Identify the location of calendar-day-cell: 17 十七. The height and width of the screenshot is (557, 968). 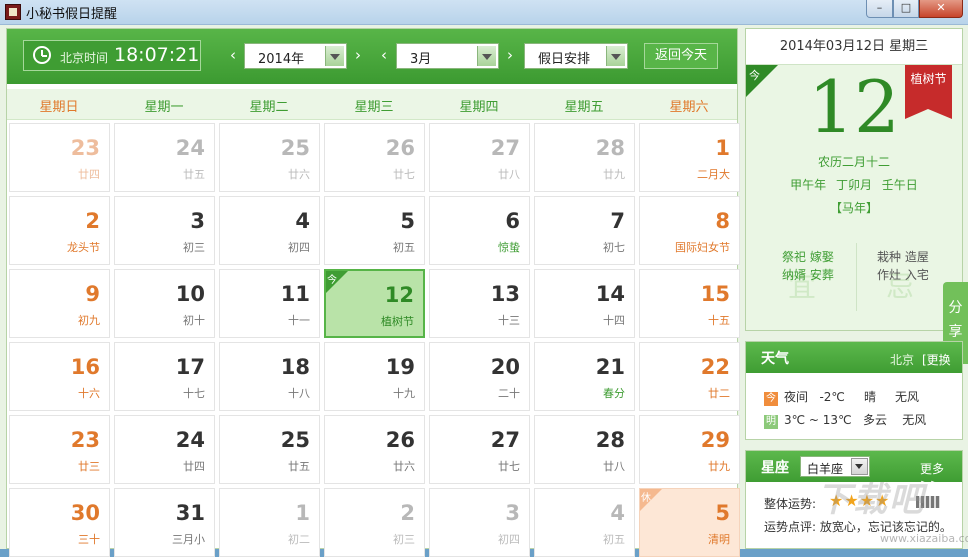
(164, 376).